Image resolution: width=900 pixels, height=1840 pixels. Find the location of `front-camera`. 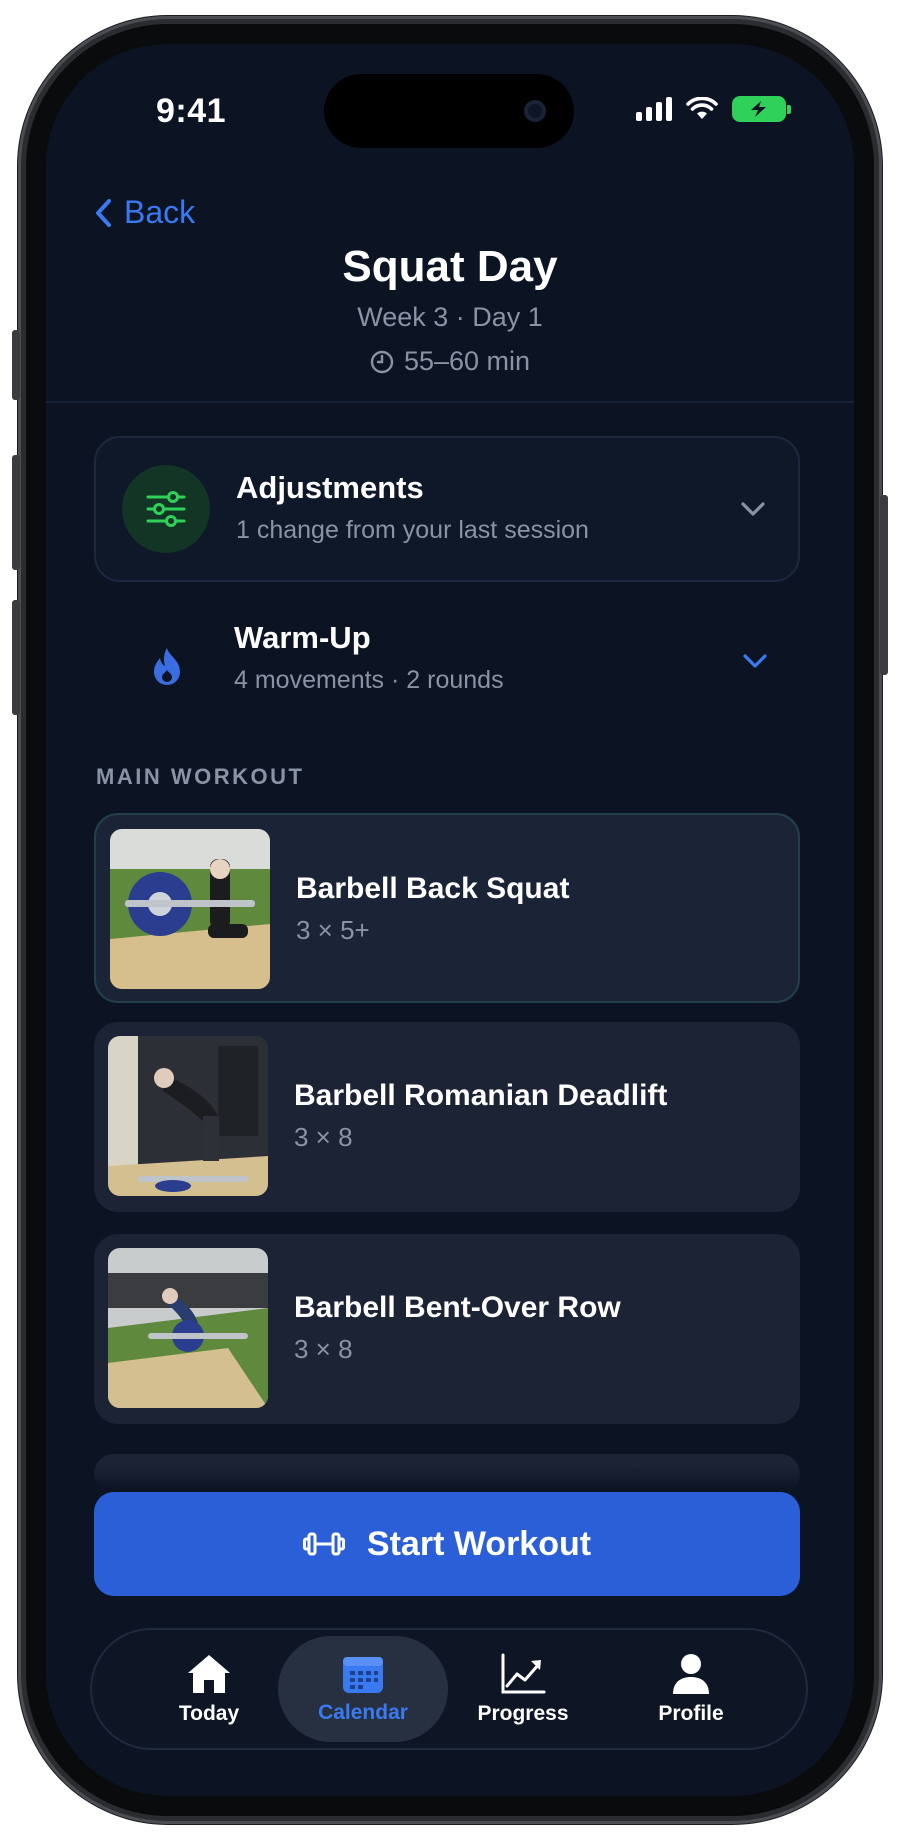

front-camera is located at coordinates (535, 111).